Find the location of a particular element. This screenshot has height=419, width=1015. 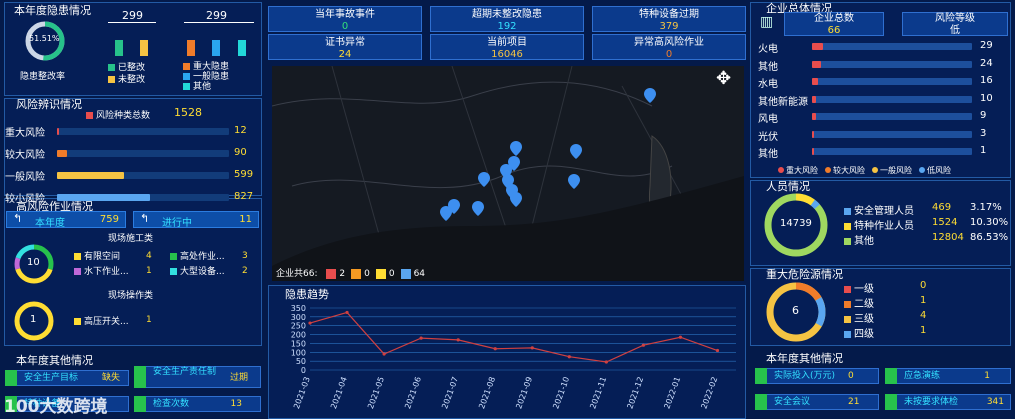

personnel-row-label: 特种作业人员 is located at coordinates (879, 224).